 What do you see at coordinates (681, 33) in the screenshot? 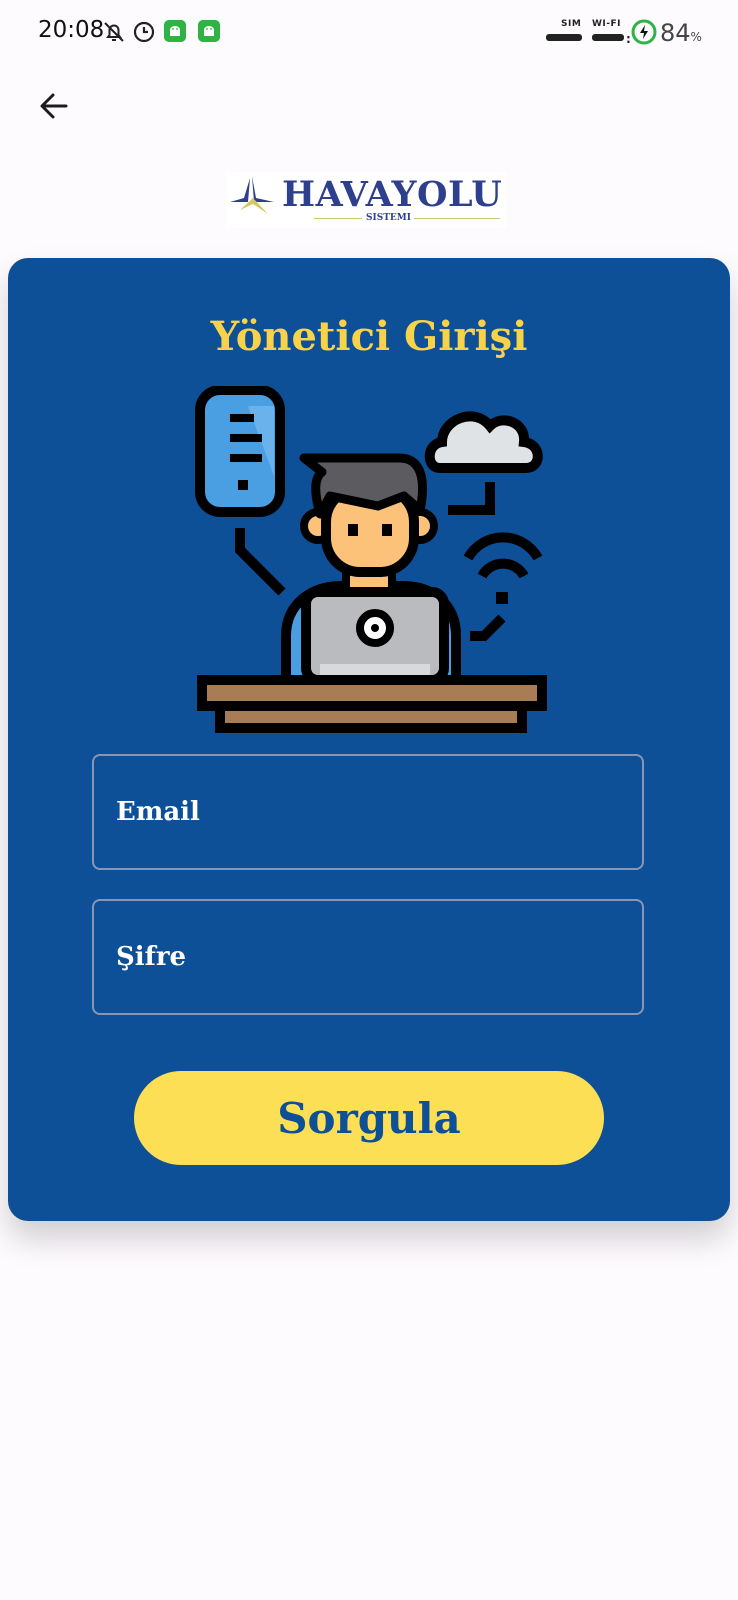
I see `battery-percent: 84%` at bounding box center [681, 33].